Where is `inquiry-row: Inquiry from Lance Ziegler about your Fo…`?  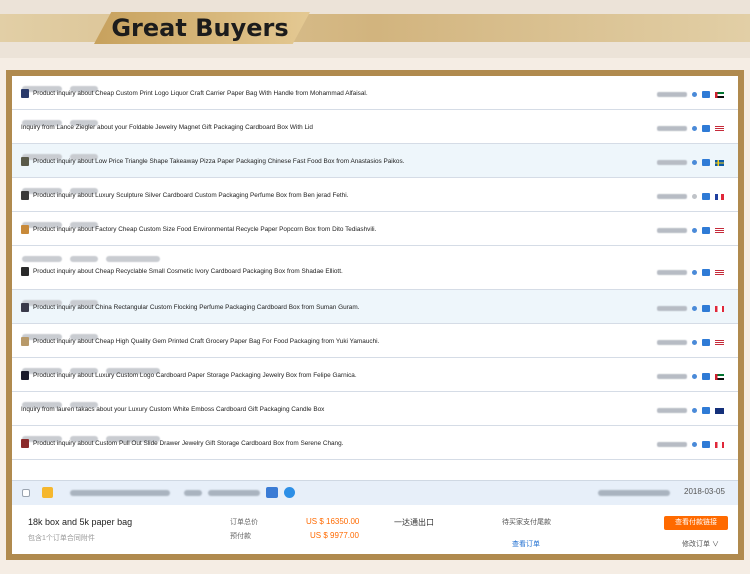
inquiry-row: Inquiry from Lance Ziegler about your Fo… is located at coordinates (375, 127).